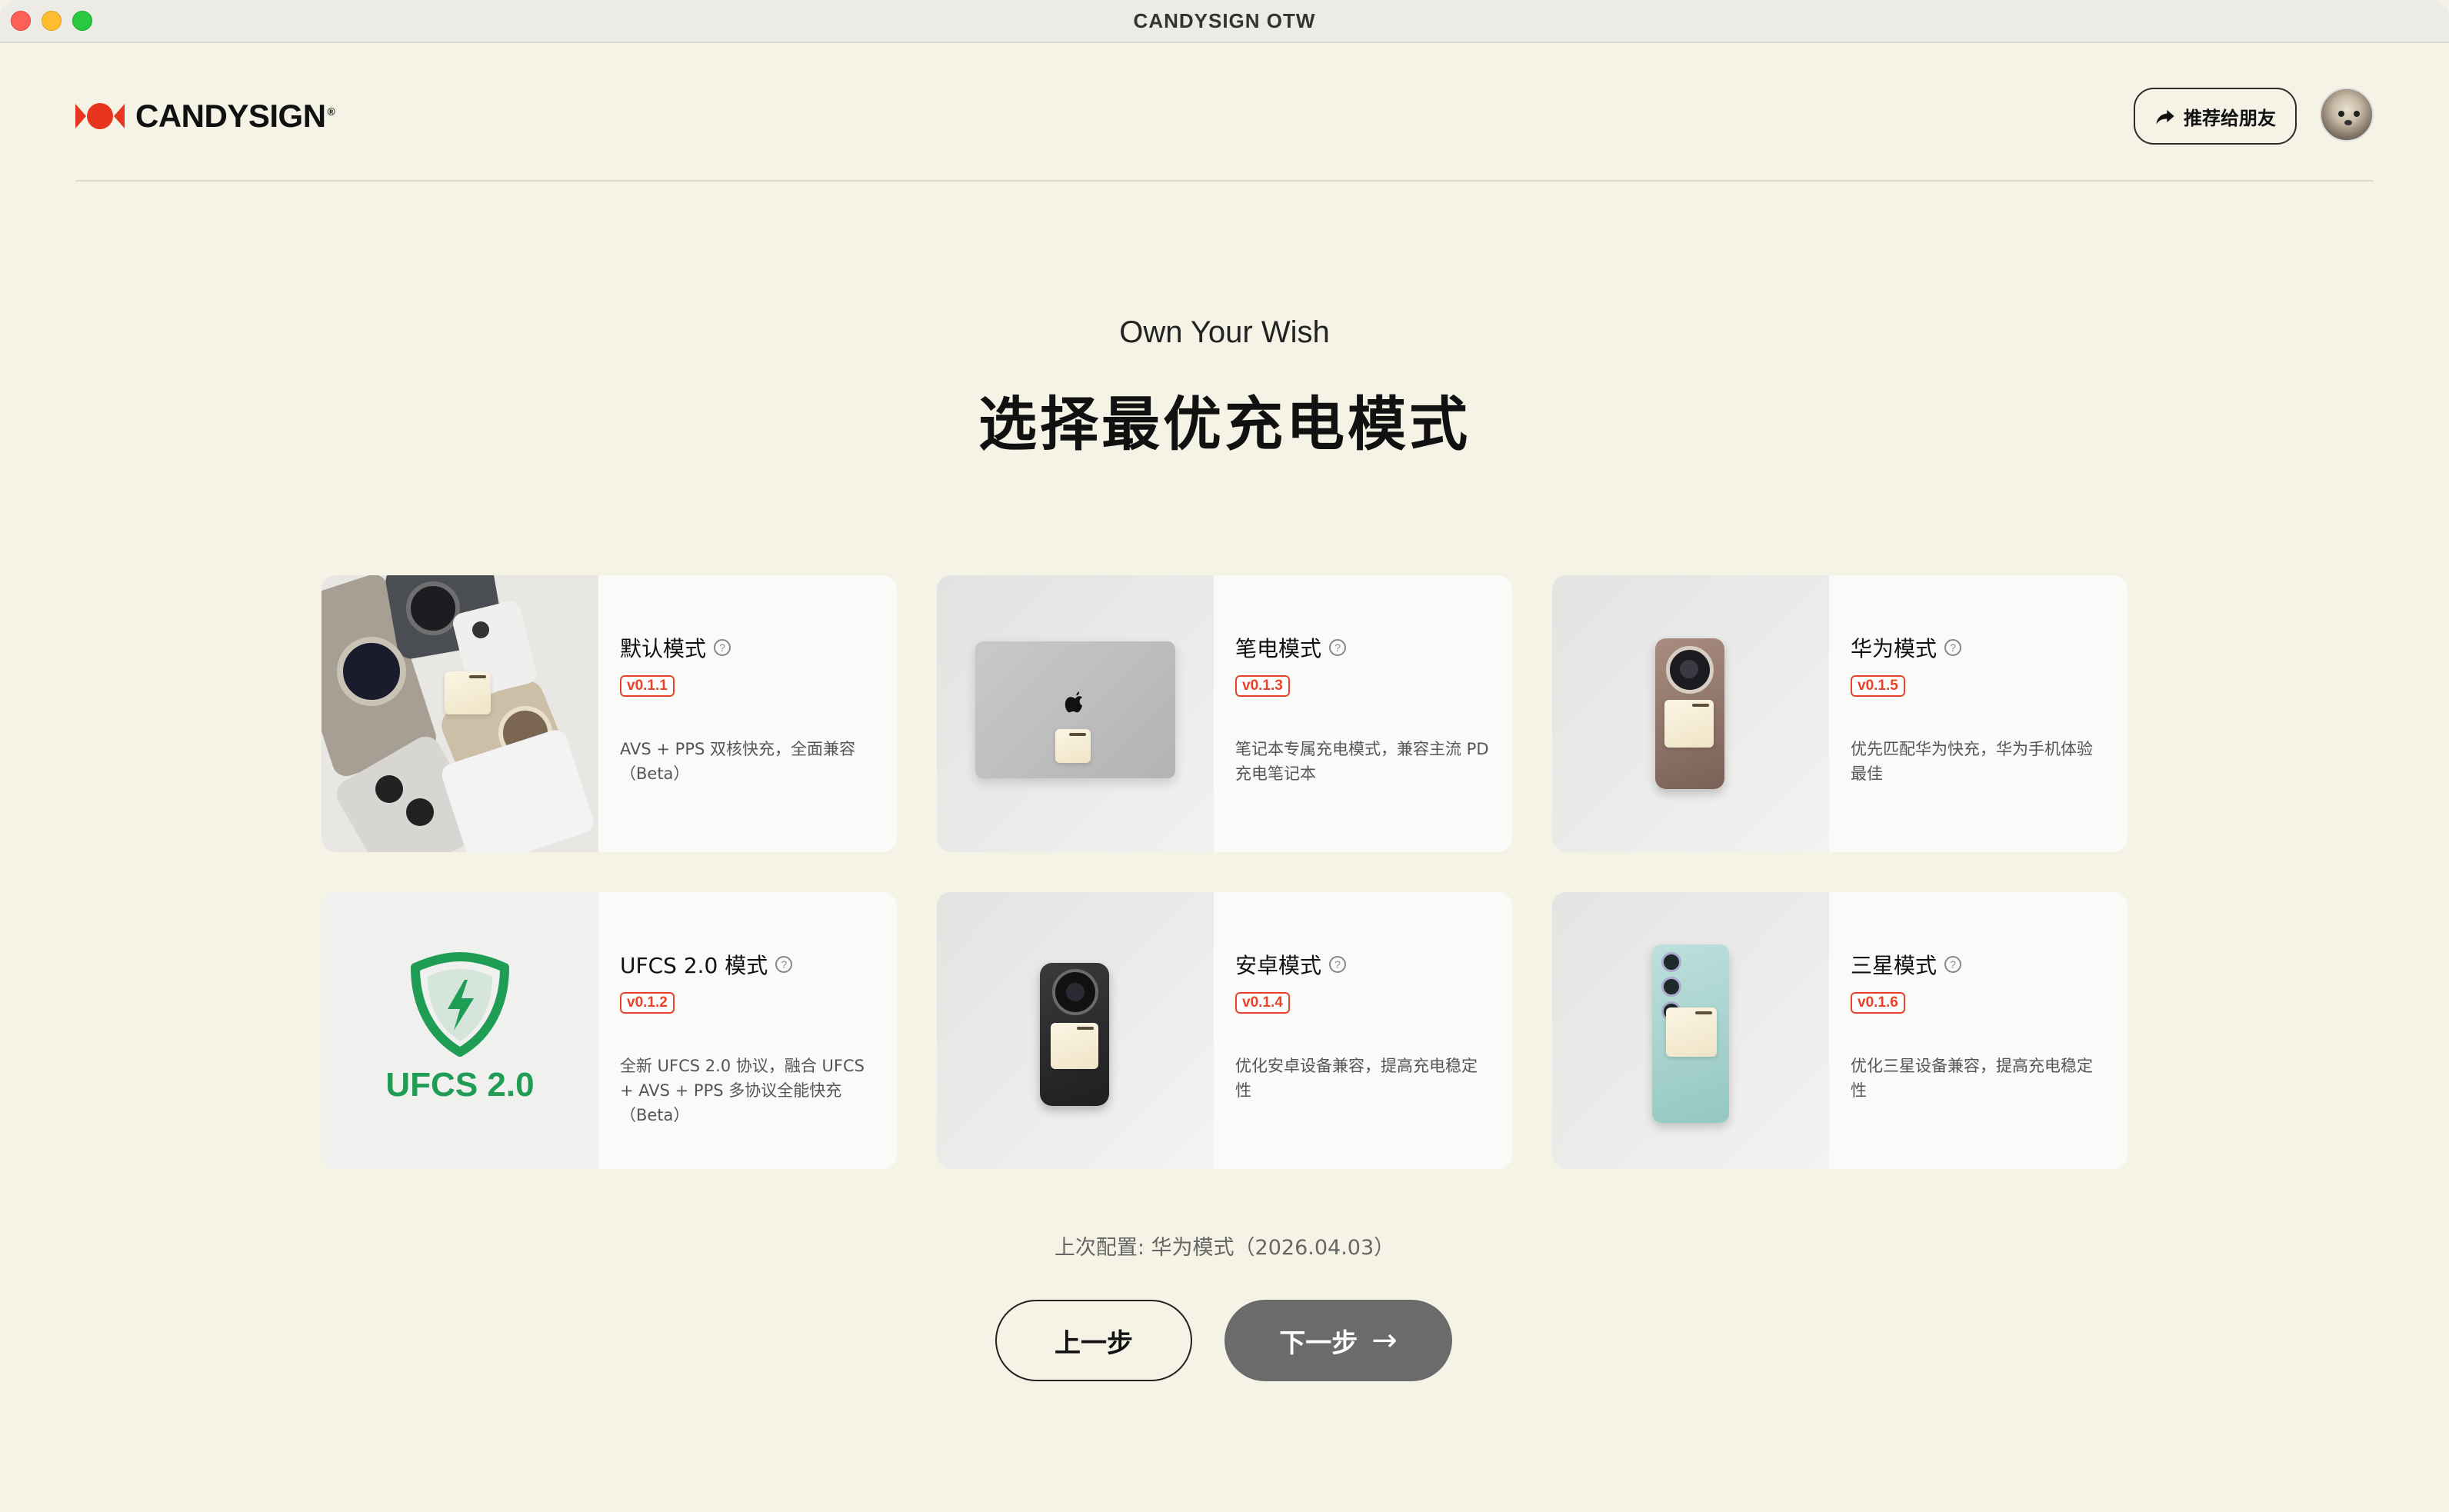 The image size is (2449, 1512). What do you see at coordinates (2347, 115) in the screenshot?
I see `user-avatar` at bounding box center [2347, 115].